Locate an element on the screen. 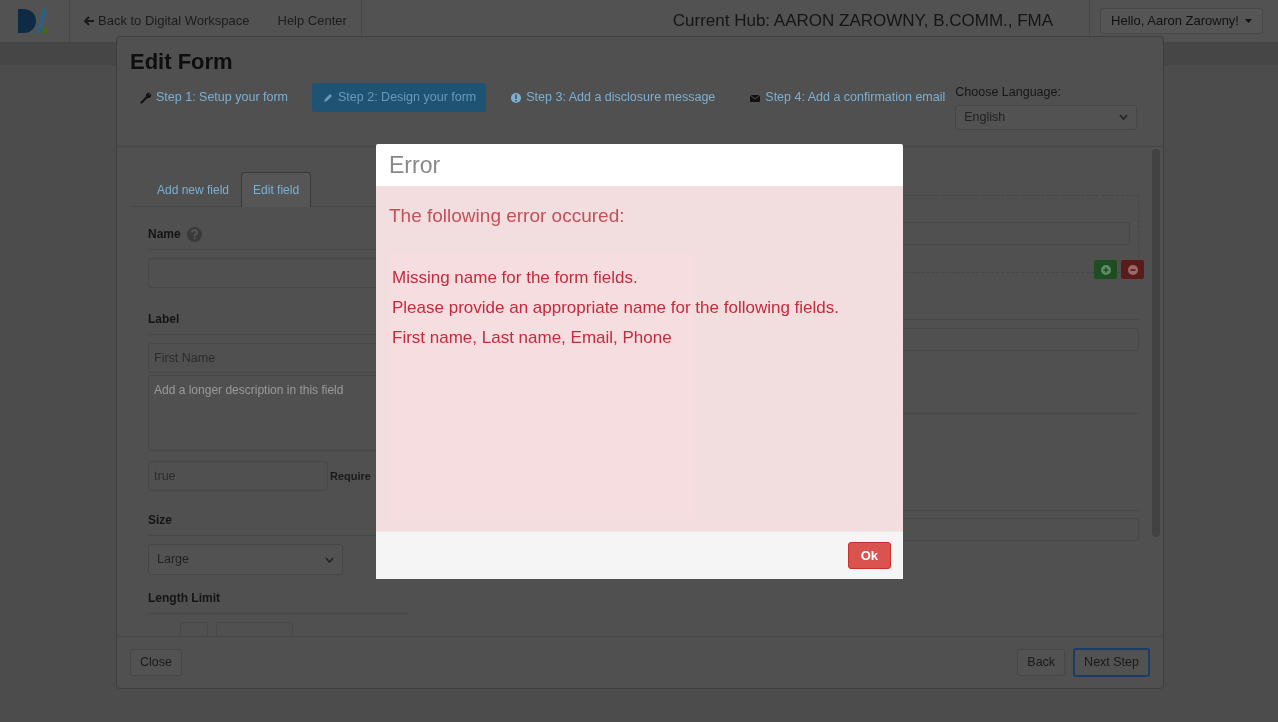 The width and height of the screenshot is (1278, 722). dialog-title: Error is located at coordinates (415, 165).